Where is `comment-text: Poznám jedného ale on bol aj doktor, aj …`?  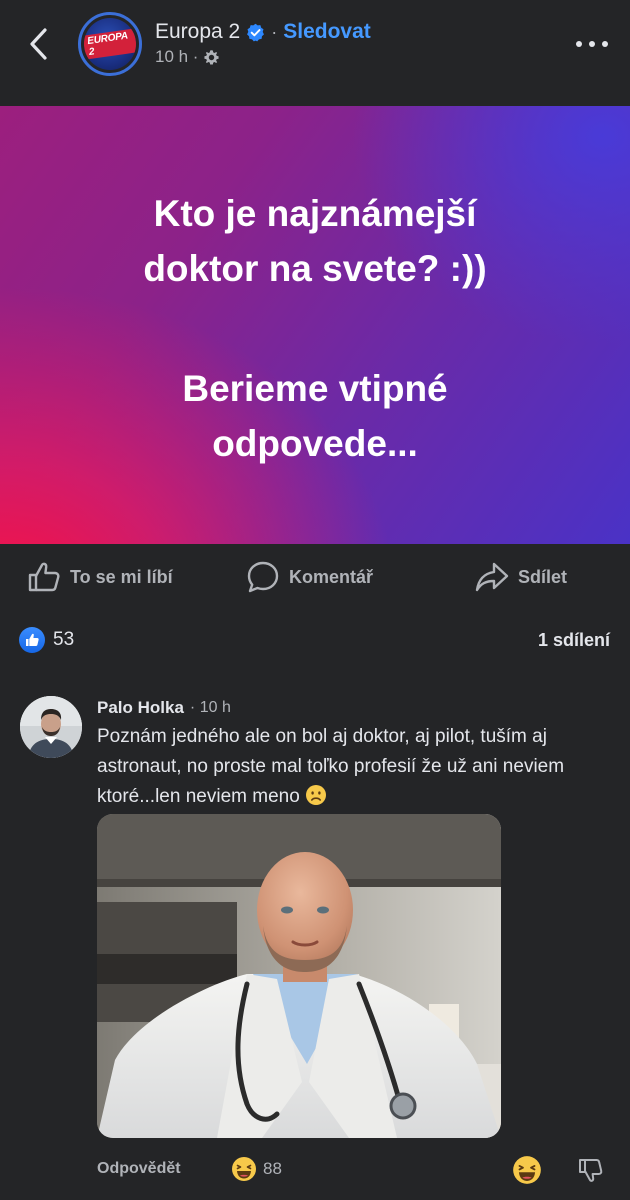 comment-text: Poznám jedného ale on bol aj doktor, aj … is located at coordinates (331, 766).